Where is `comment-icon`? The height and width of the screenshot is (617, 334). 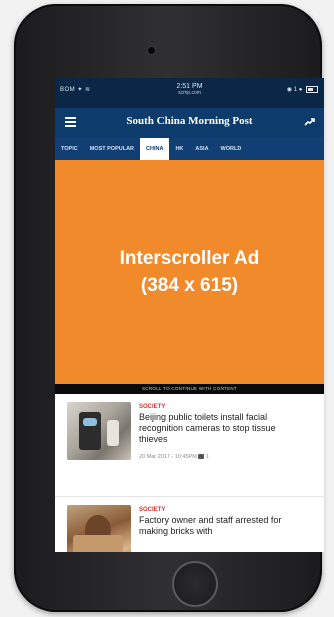
comment-icon is located at coordinates (201, 457).